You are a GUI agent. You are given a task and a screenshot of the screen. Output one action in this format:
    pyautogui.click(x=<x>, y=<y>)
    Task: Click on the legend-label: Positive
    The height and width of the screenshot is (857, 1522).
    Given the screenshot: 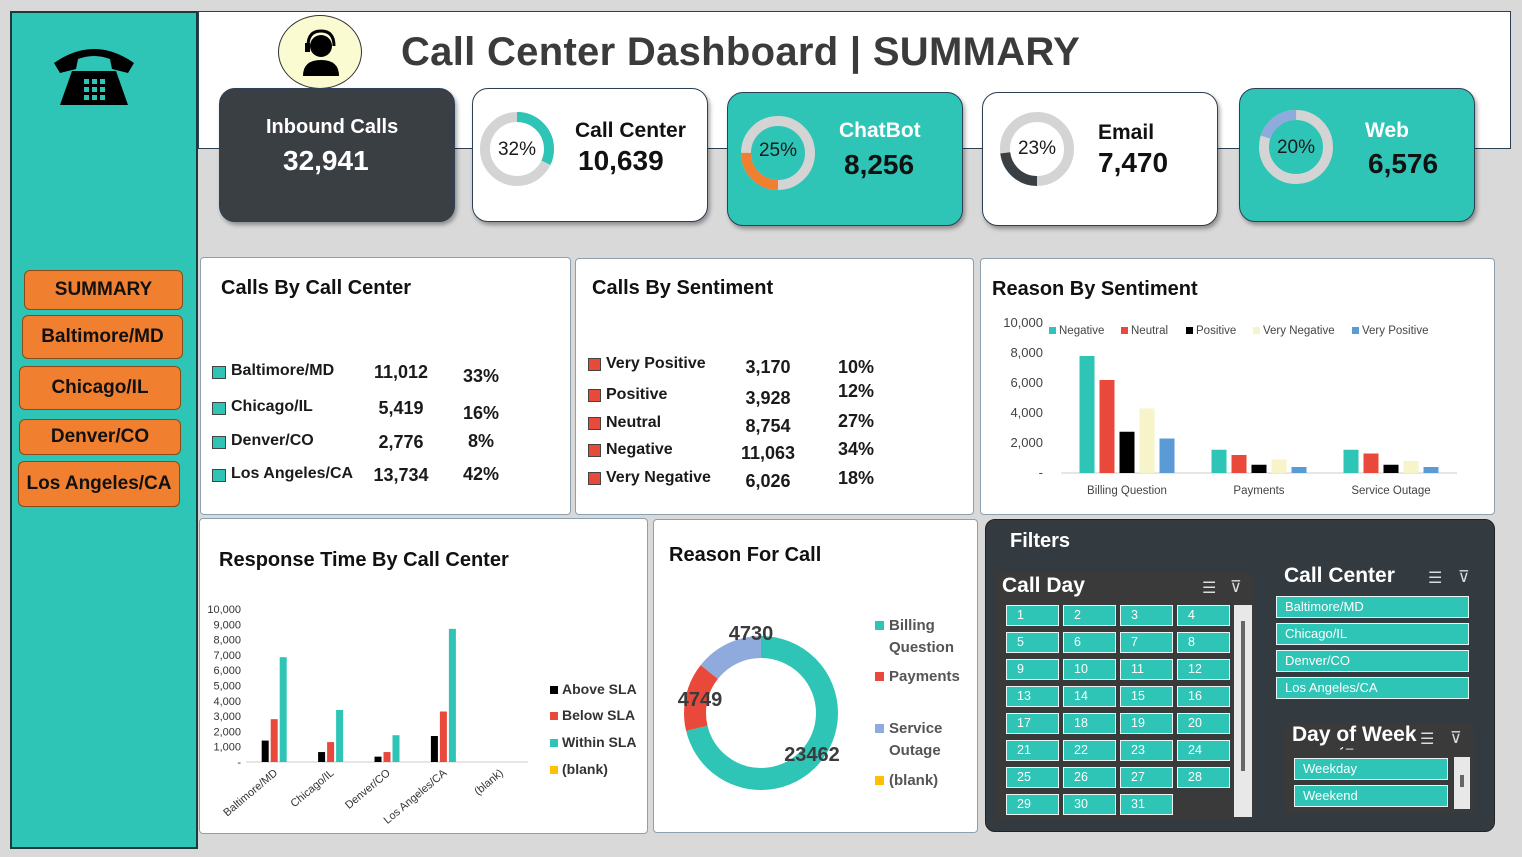 What is the action you would take?
    pyautogui.click(x=1216, y=331)
    